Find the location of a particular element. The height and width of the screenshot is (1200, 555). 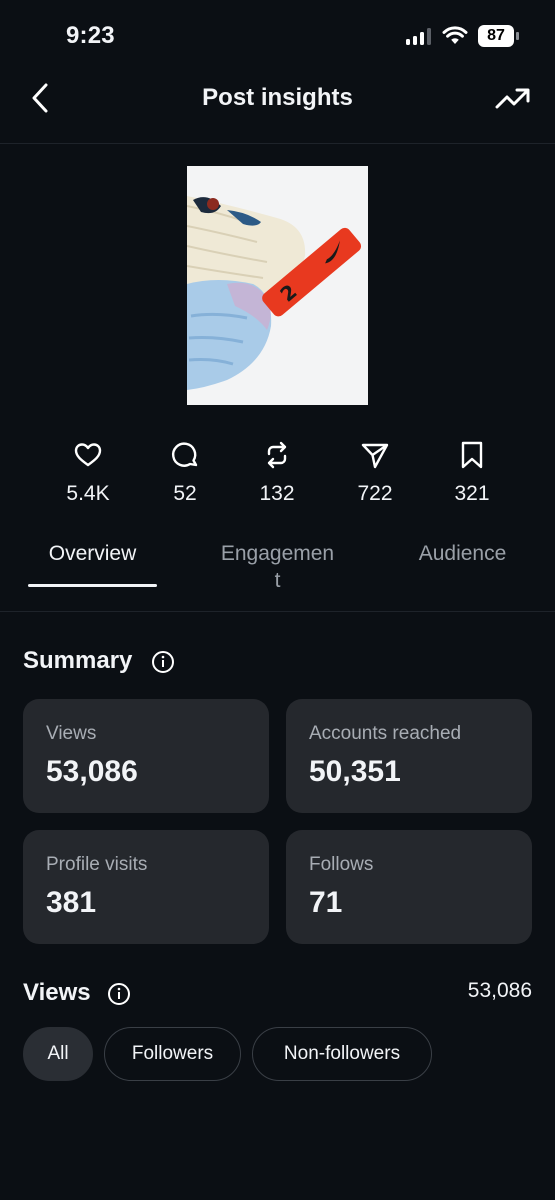

card-label: Follows is located at coordinates (341, 864).